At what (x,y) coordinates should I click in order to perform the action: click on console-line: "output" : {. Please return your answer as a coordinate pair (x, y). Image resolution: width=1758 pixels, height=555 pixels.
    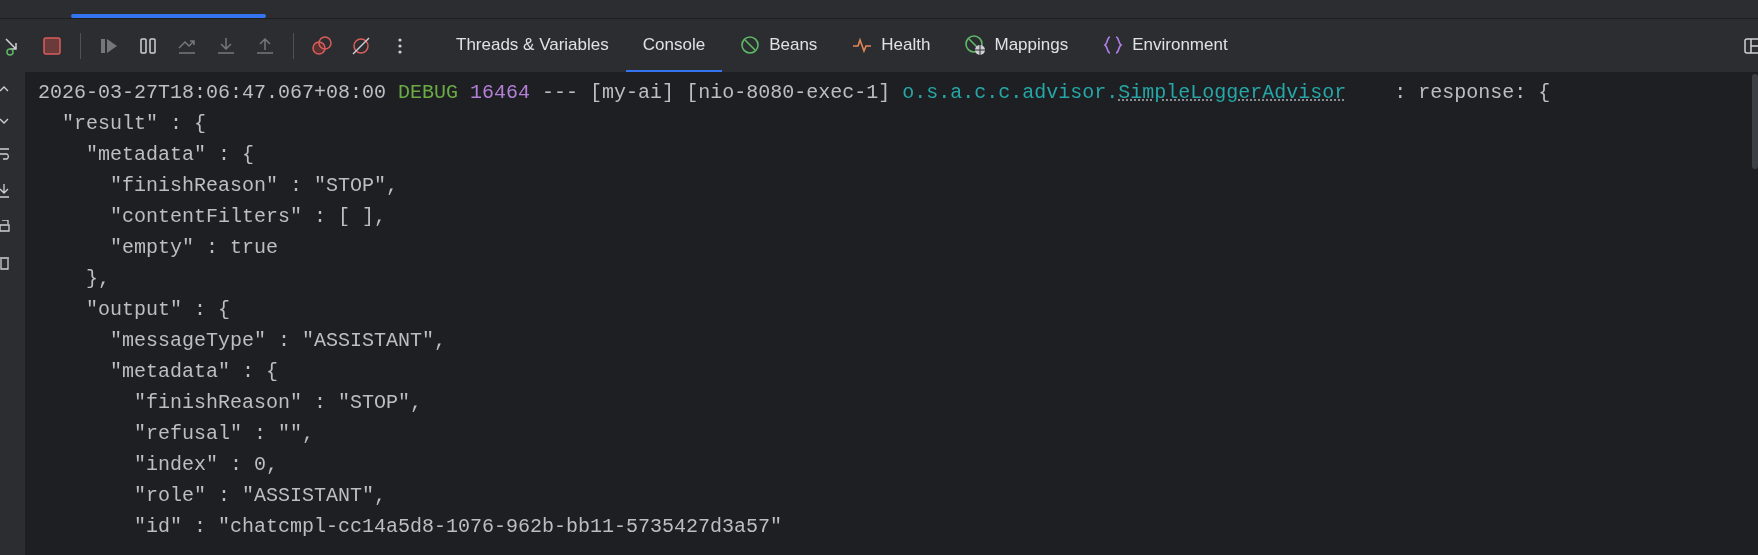
    Looking at the image, I should click on (158, 310).